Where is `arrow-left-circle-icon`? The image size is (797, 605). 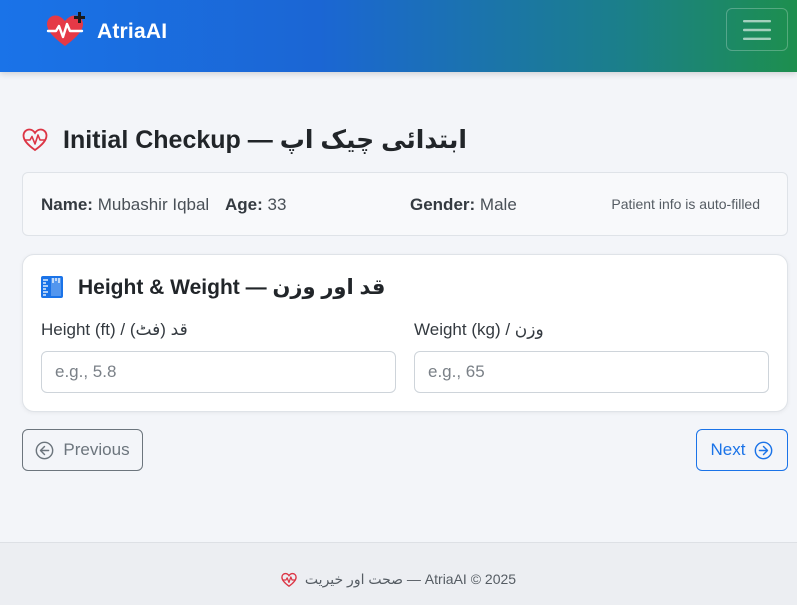
arrow-left-circle-icon is located at coordinates (45, 450).